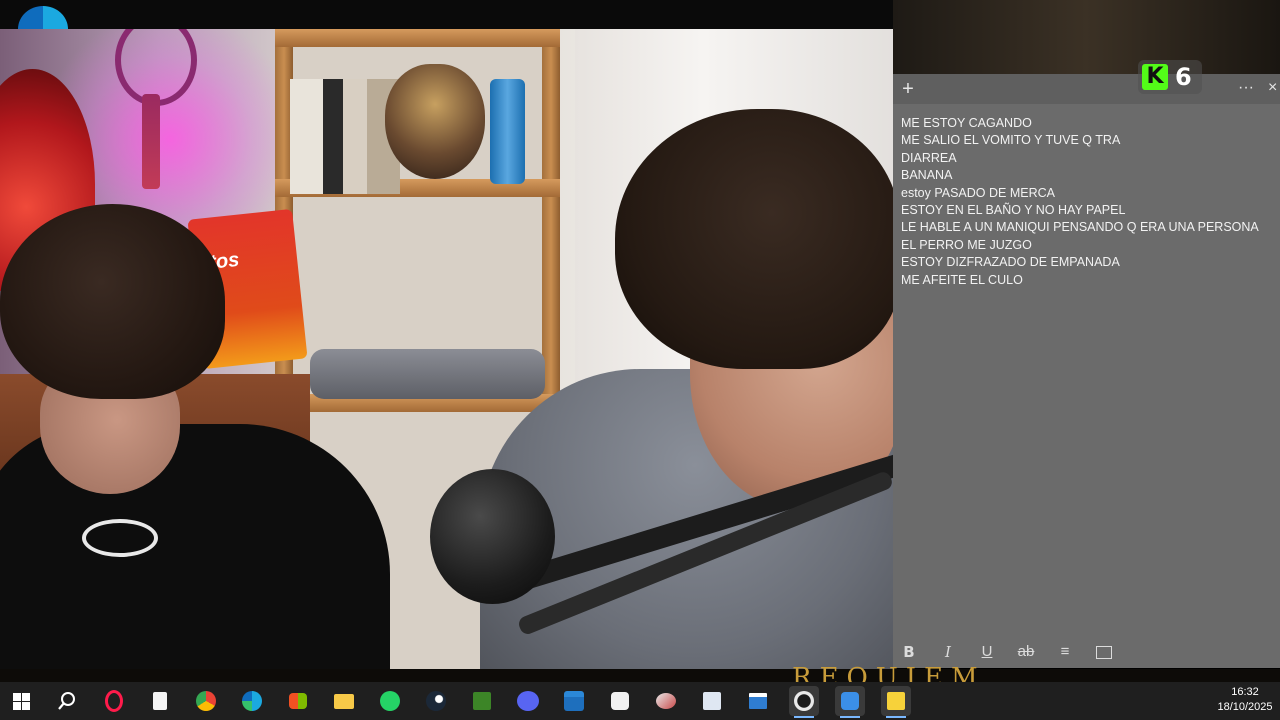 This screenshot has height=720, width=1280. I want to click on edge-icon, so click(252, 701).